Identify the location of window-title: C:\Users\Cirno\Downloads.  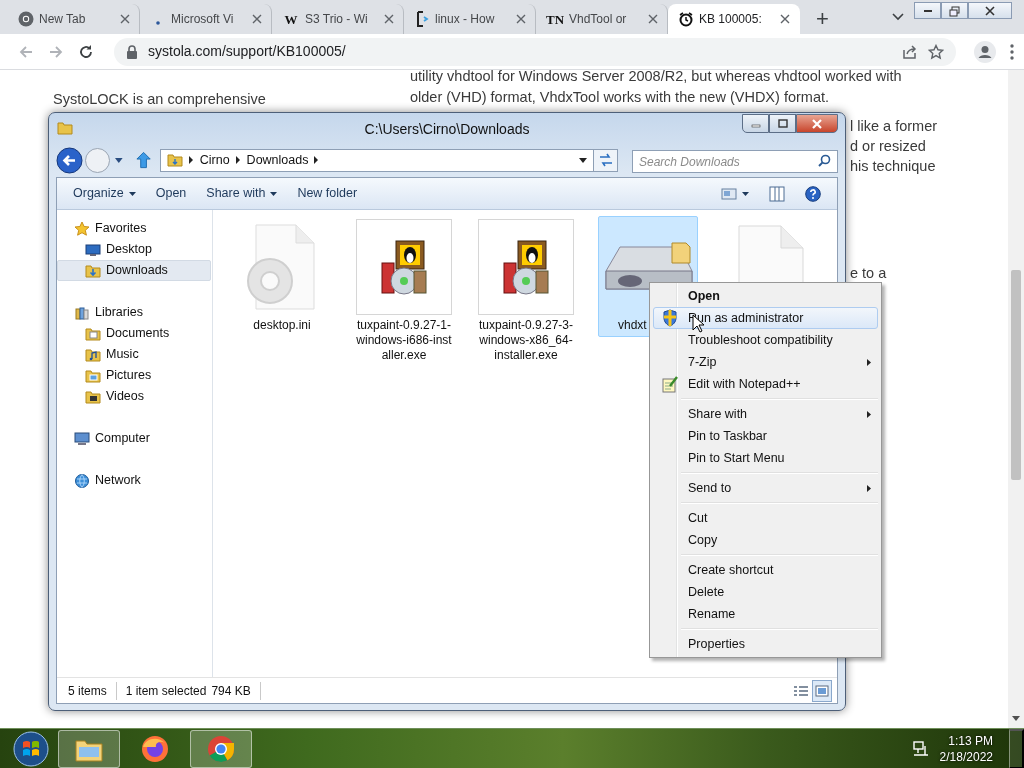
(447, 129).